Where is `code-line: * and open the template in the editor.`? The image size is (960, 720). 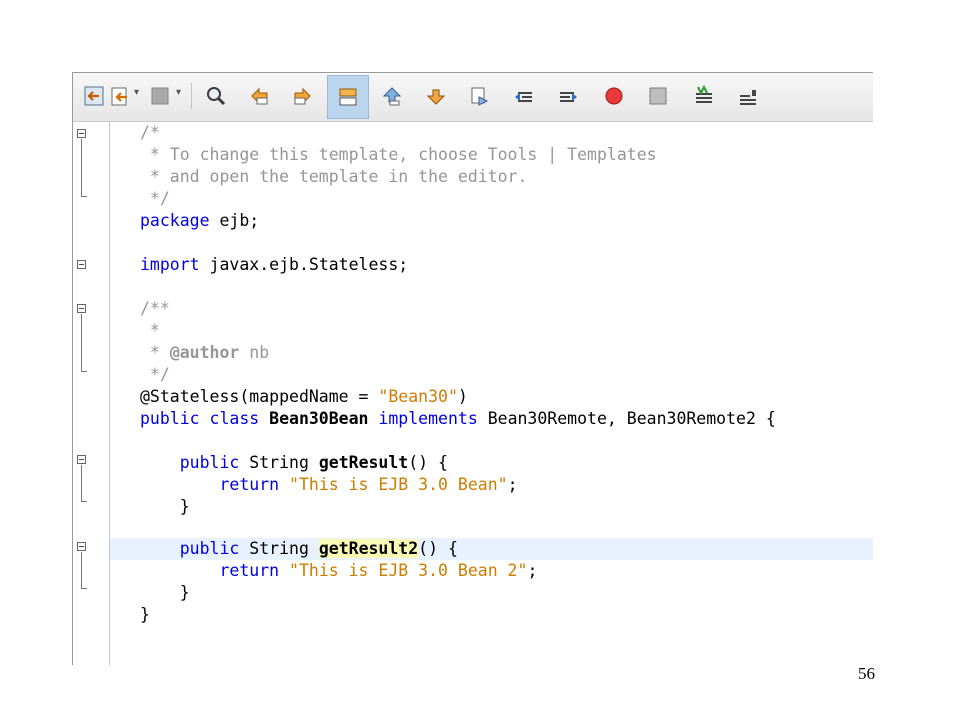
code-line: * and open the template in the editor. is located at coordinates (491, 177).